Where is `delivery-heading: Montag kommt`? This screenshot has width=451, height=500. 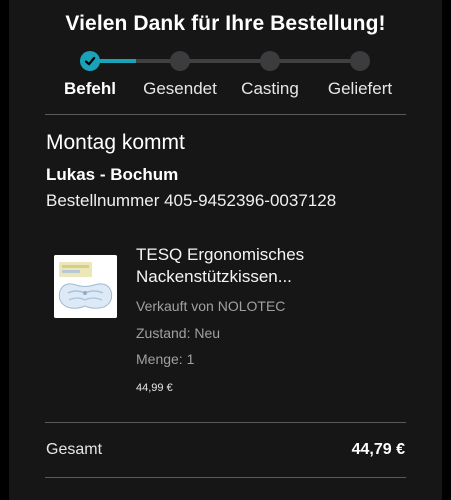
delivery-heading: Montag kommt is located at coordinates (115, 142).